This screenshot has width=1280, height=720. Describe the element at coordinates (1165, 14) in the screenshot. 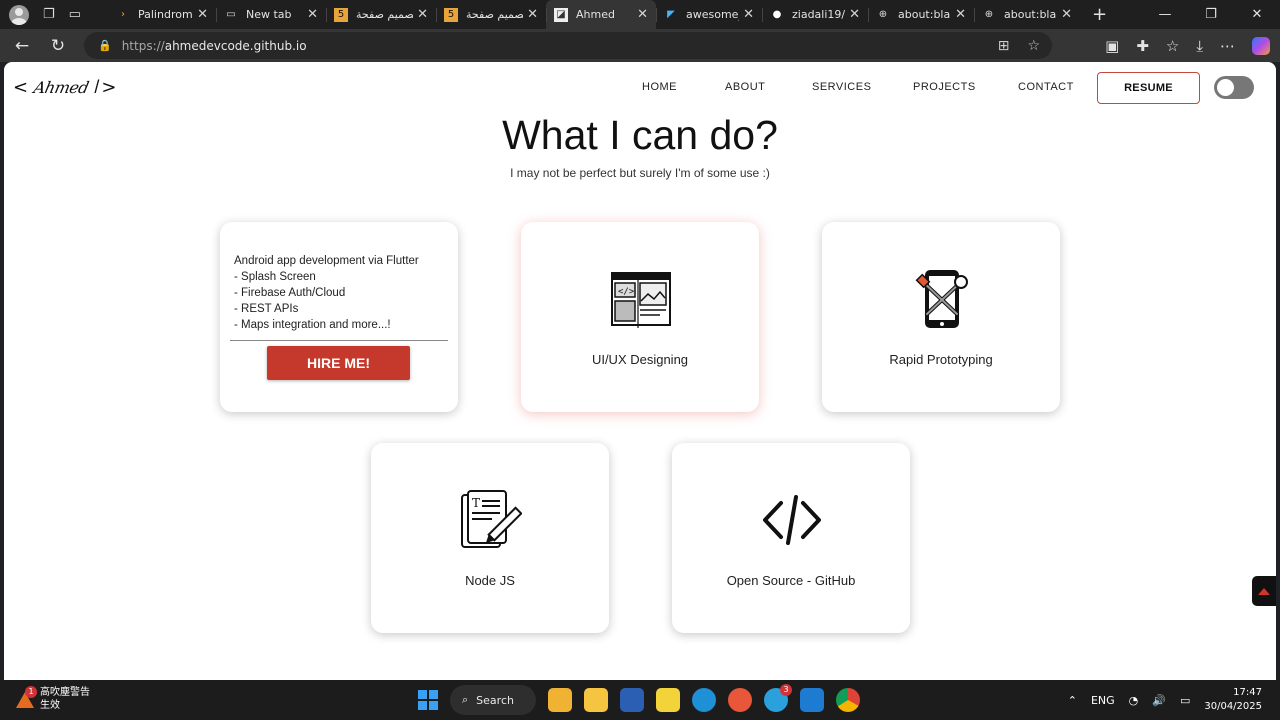

I see `minimize-icon: —` at that location.